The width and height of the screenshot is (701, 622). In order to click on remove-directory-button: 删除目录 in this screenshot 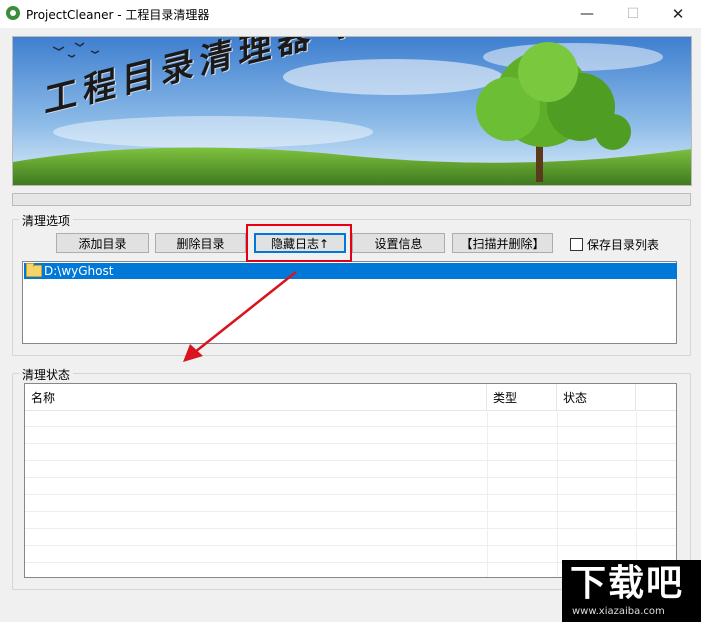, I will do `click(200, 243)`.